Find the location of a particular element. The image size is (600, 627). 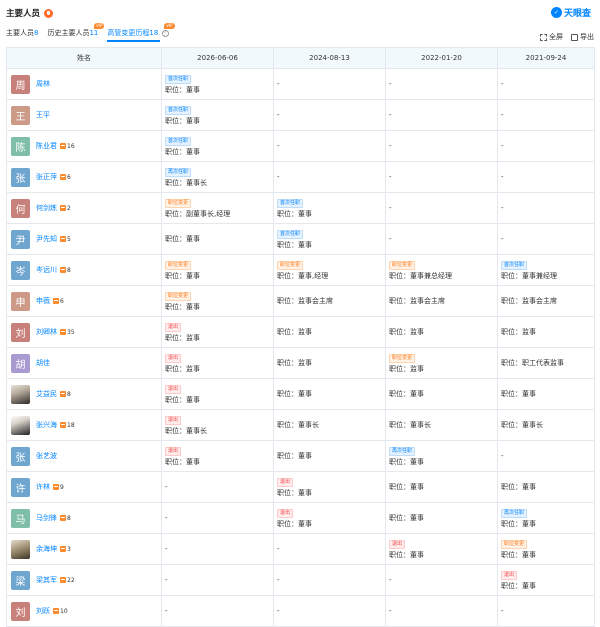

tab-main-personnel: 主要人员8 is located at coordinates (22, 35).